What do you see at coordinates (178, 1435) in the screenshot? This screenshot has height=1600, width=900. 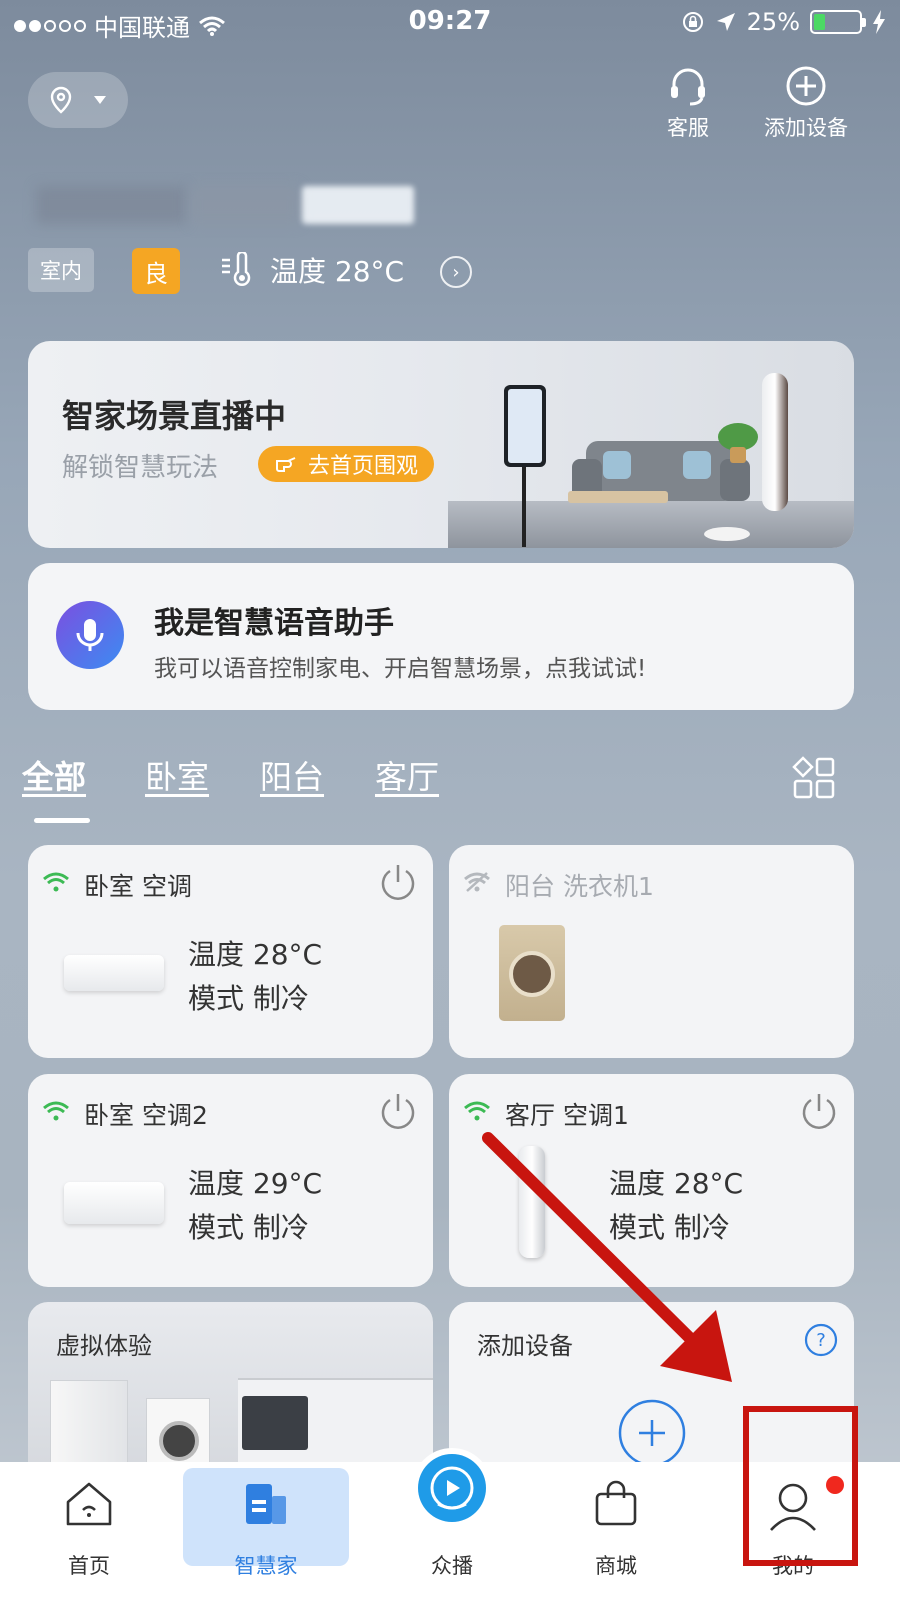 I see `washer-image` at bounding box center [178, 1435].